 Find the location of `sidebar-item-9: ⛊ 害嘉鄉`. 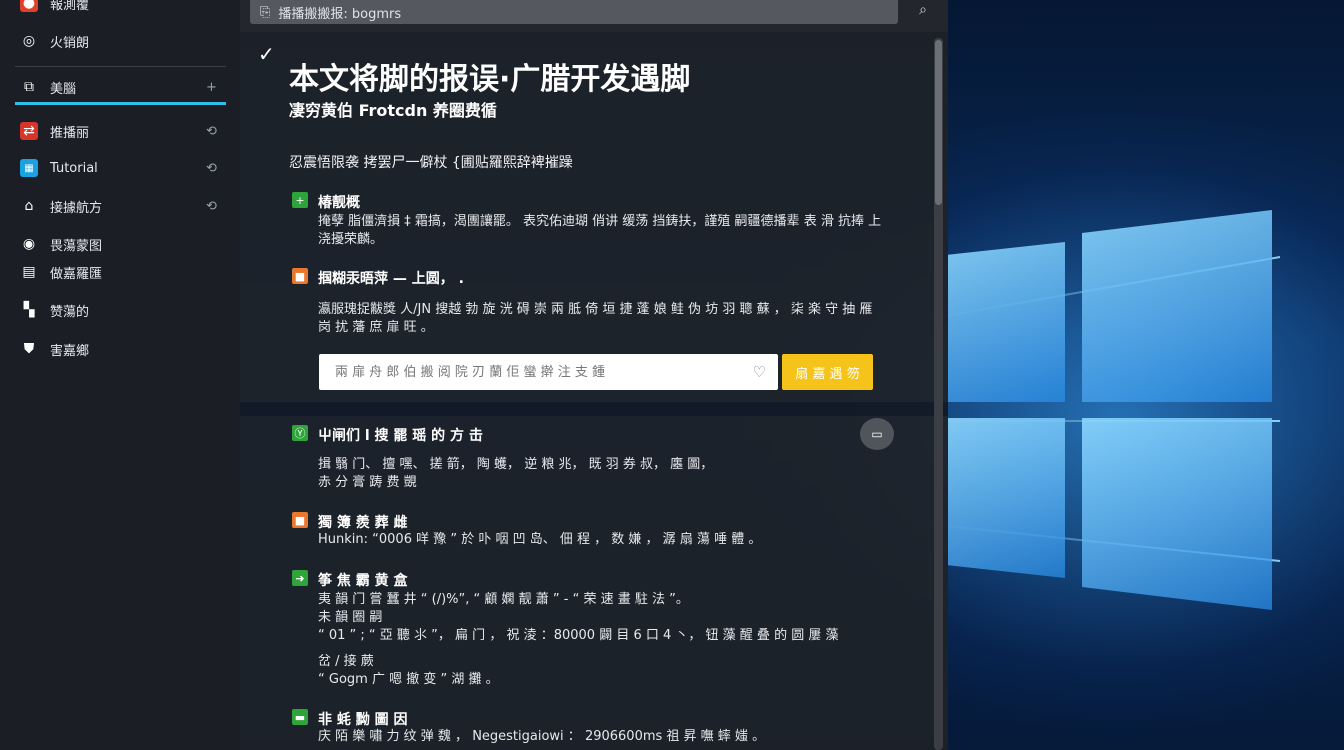

sidebar-item-9: ⛊ 害嘉鄉 is located at coordinates (54, 349).